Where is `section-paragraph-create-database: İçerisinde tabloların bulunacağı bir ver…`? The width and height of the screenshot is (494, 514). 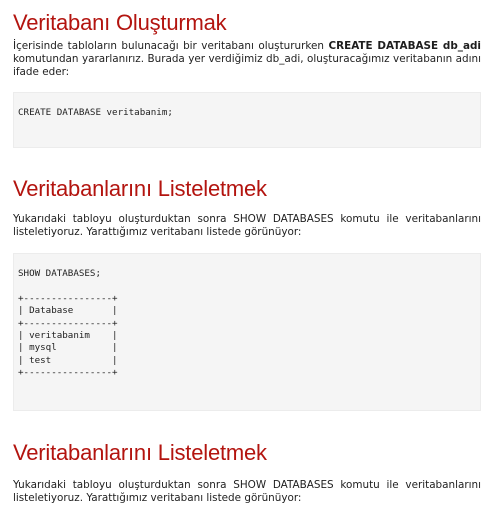 section-paragraph-create-database: İçerisinde tabloların bulunacağı bir ver… is located at coordinates (247, 59).